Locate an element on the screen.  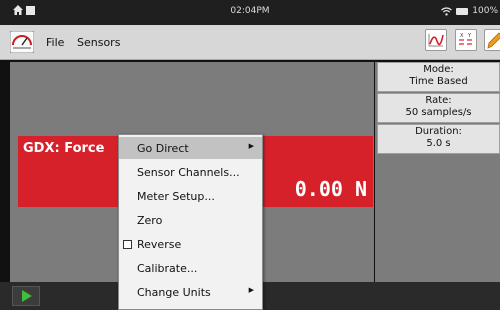
menu-item-reverse: Reverse is located at coordinates (190, 244).